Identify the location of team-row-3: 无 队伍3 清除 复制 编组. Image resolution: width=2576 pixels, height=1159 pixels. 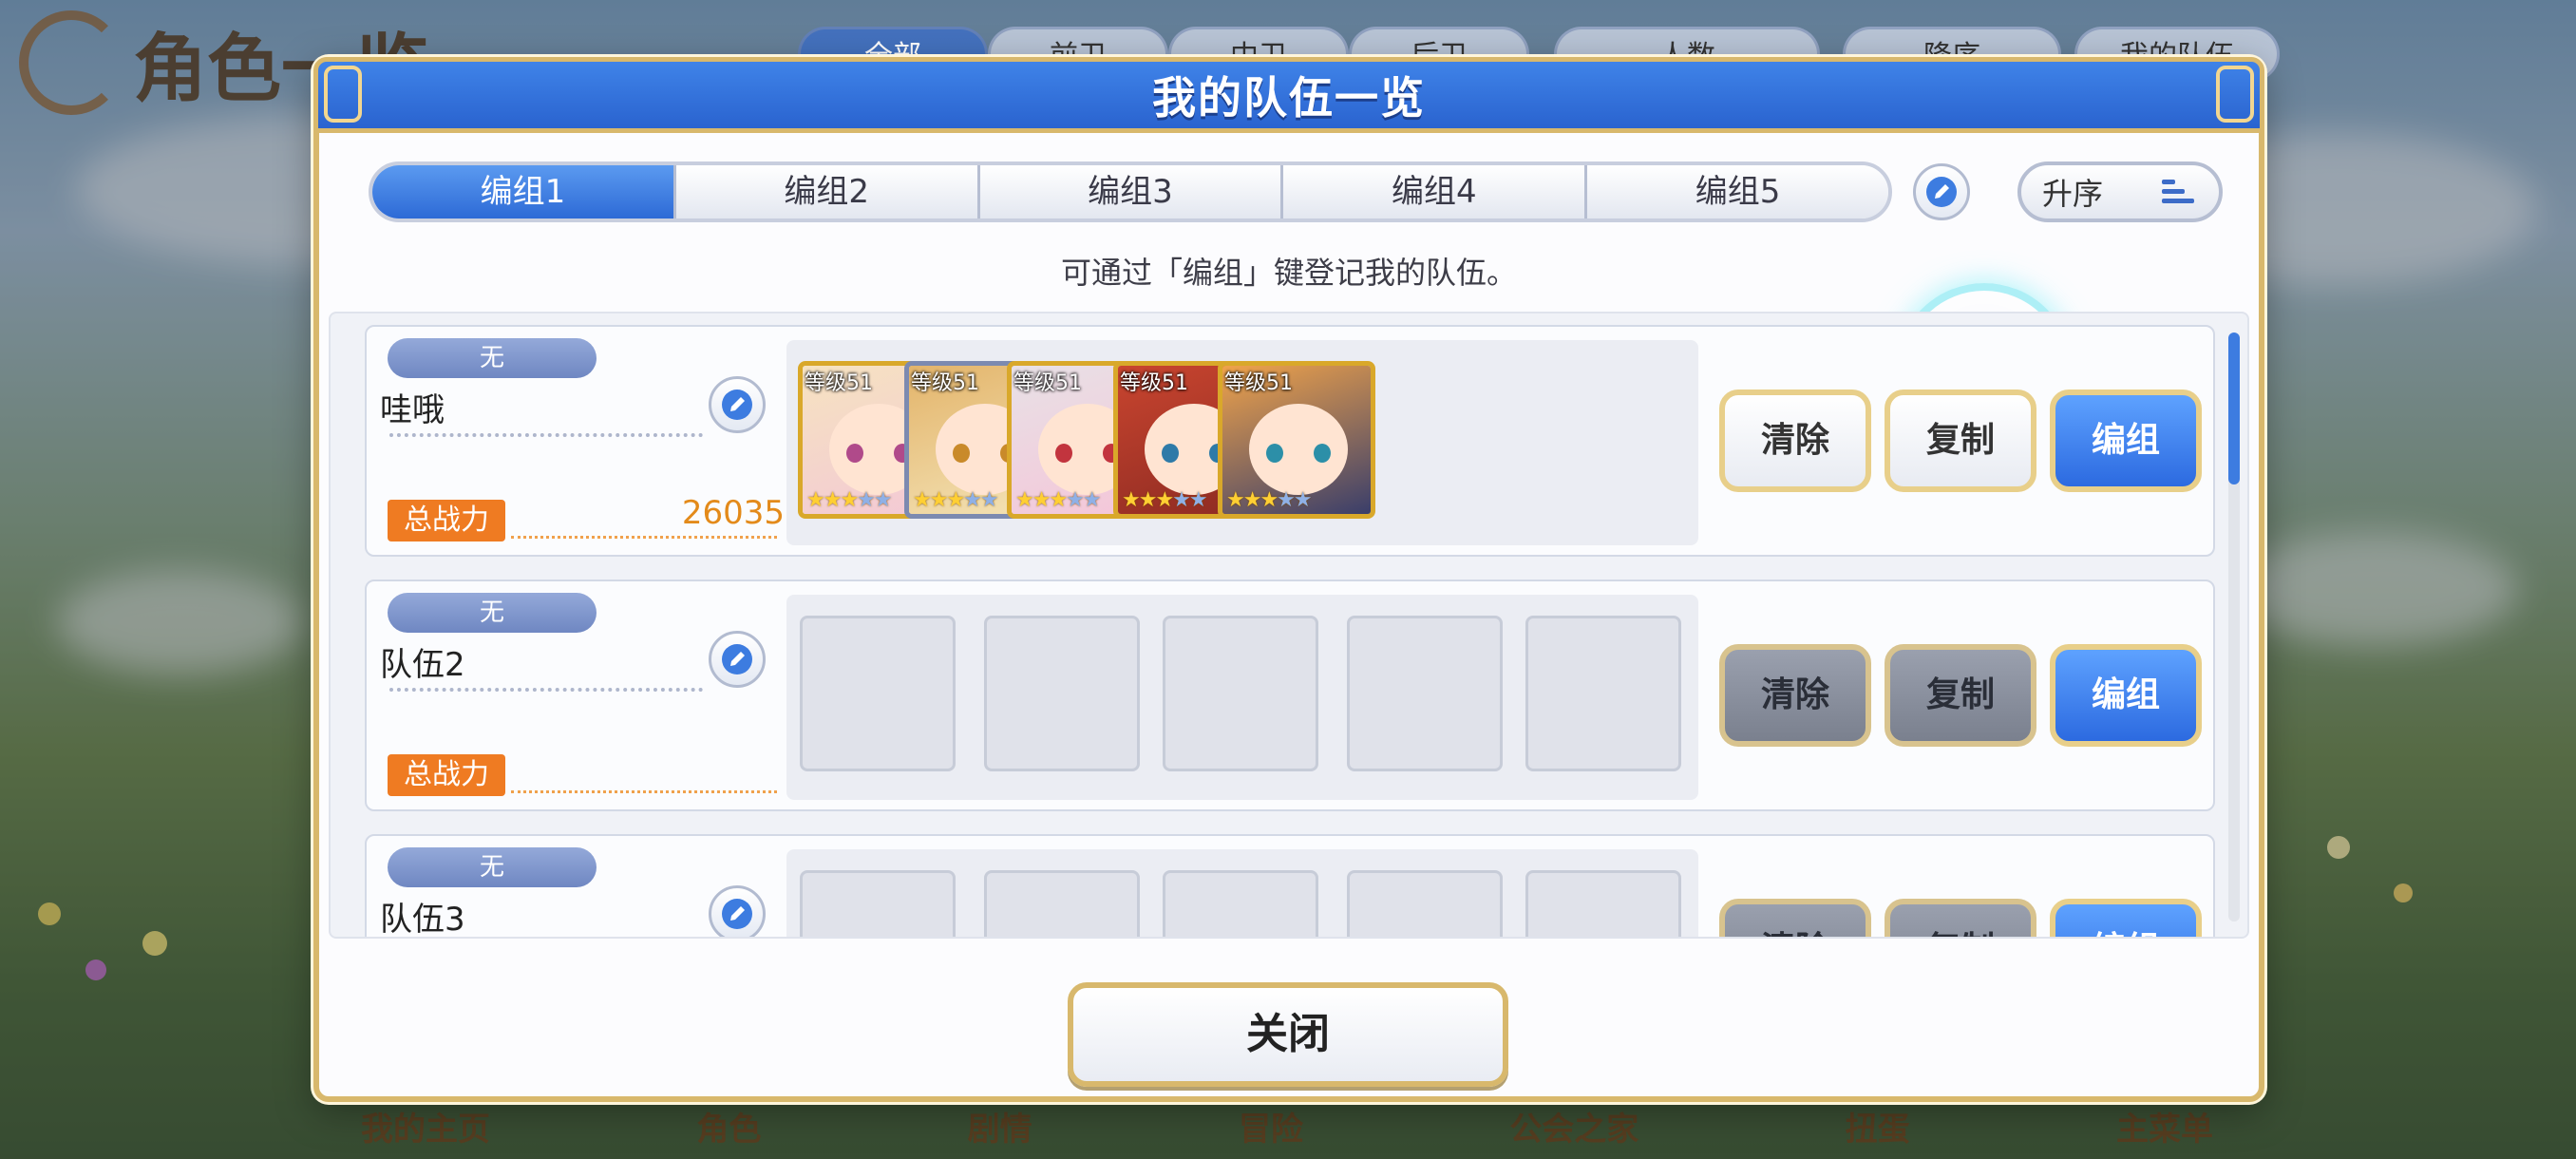
(1290, 886).